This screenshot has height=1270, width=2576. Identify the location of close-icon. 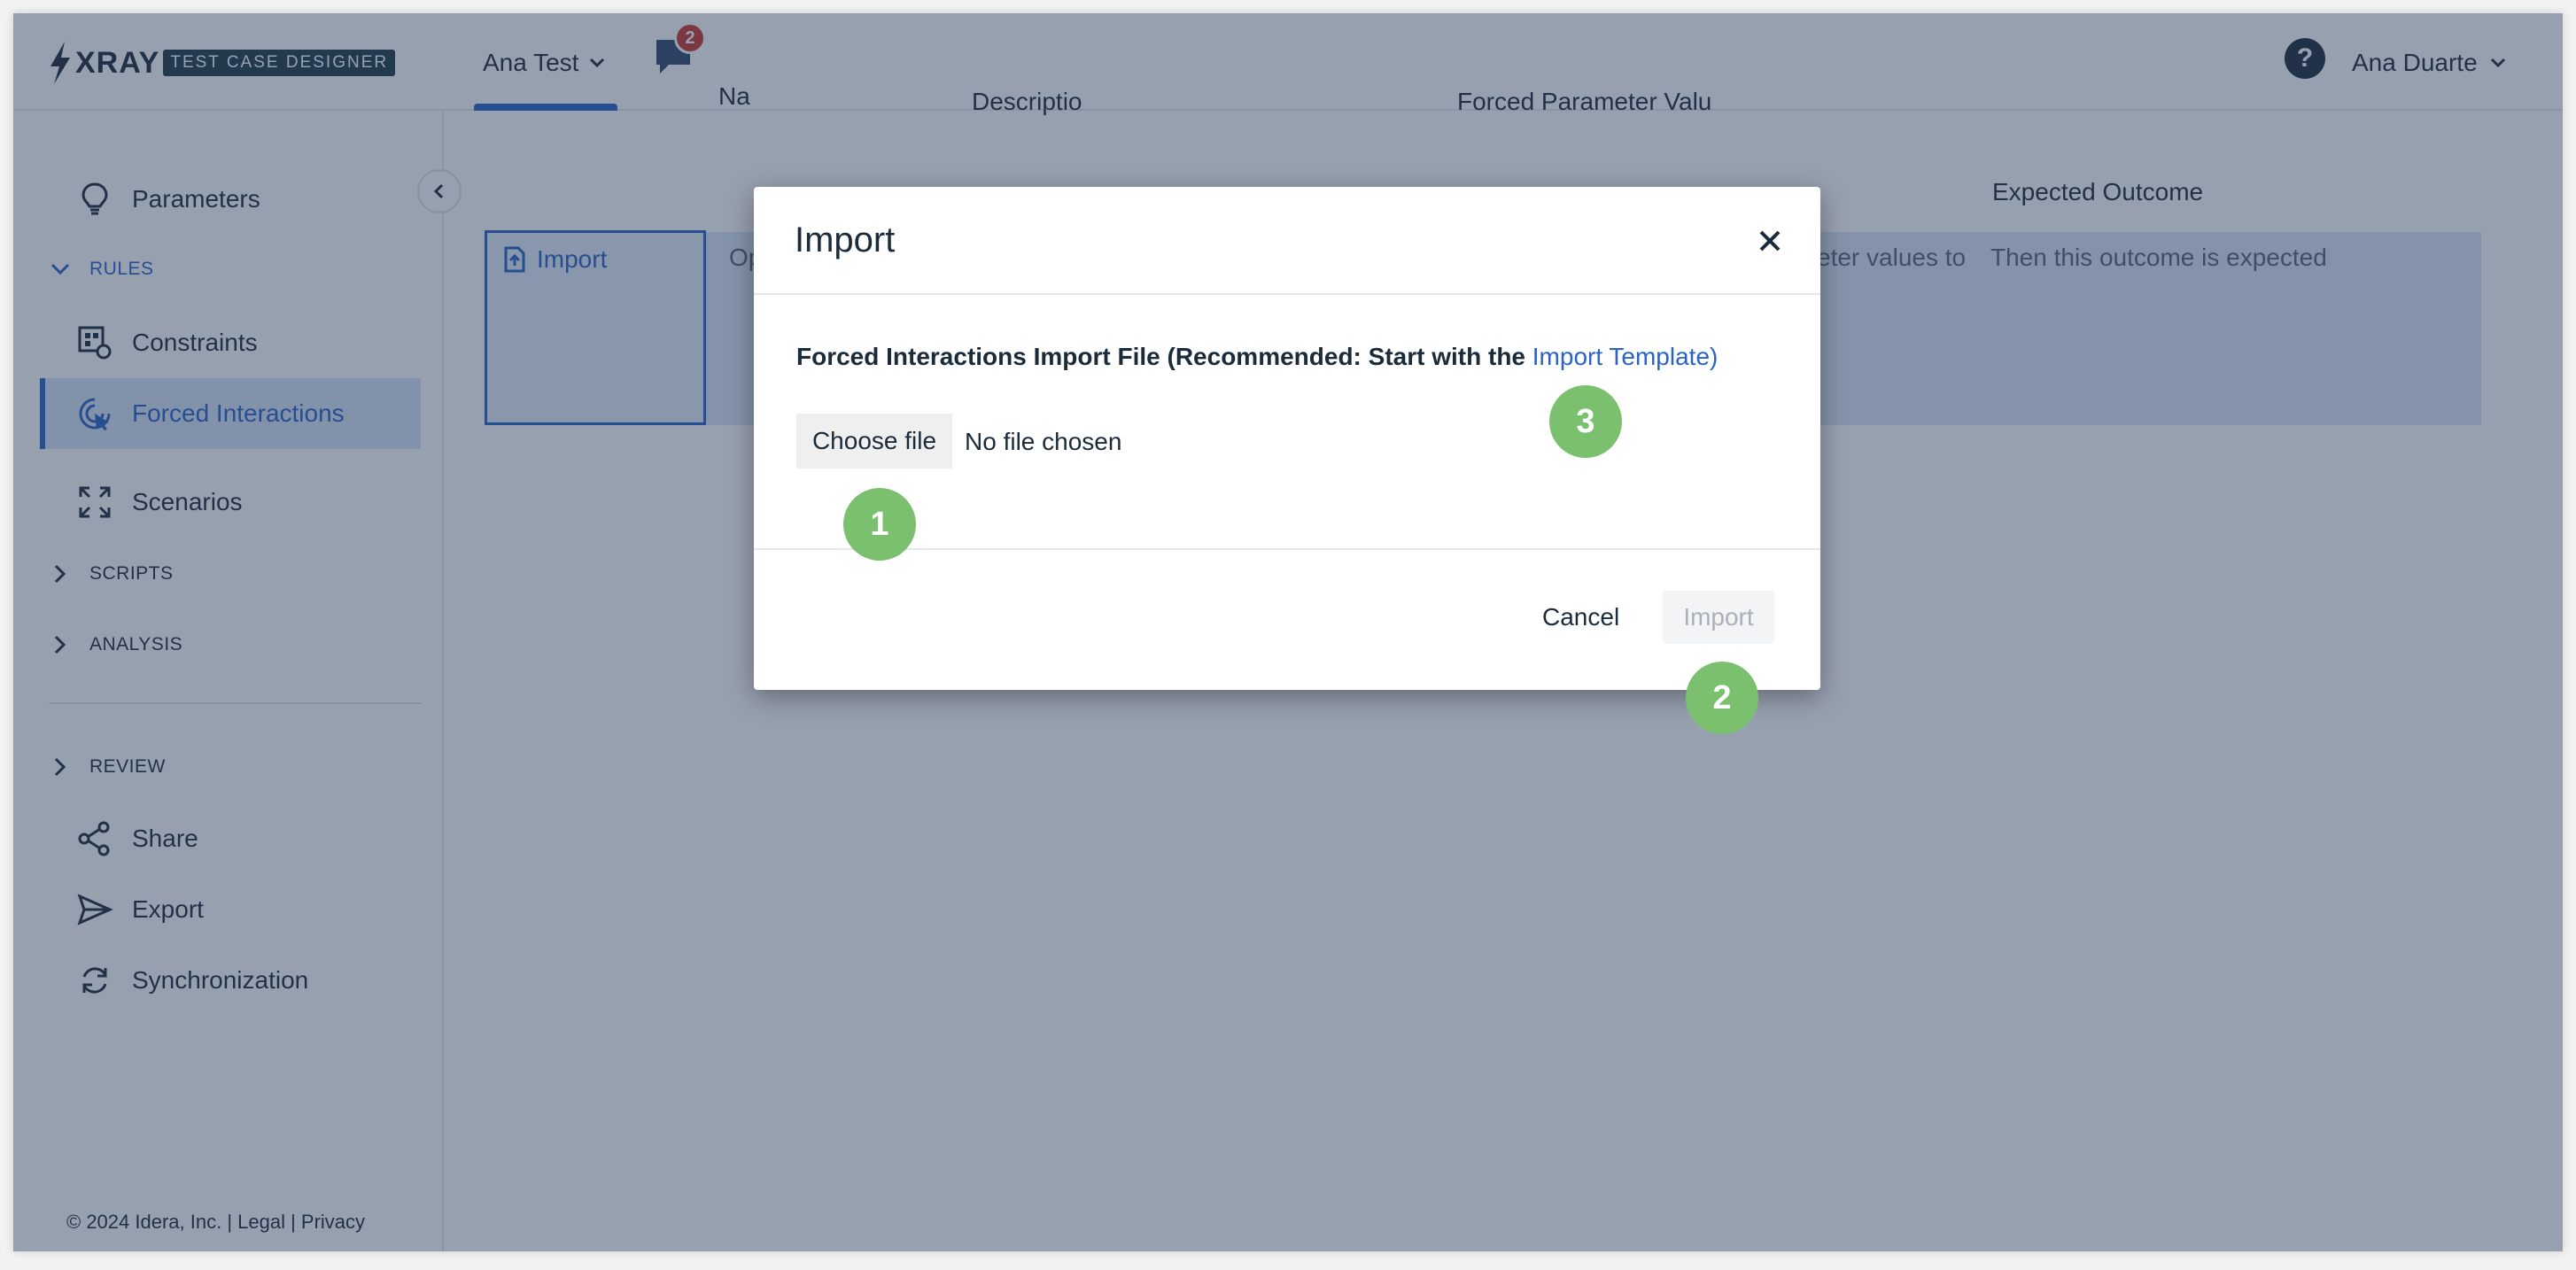
(1770, 241).